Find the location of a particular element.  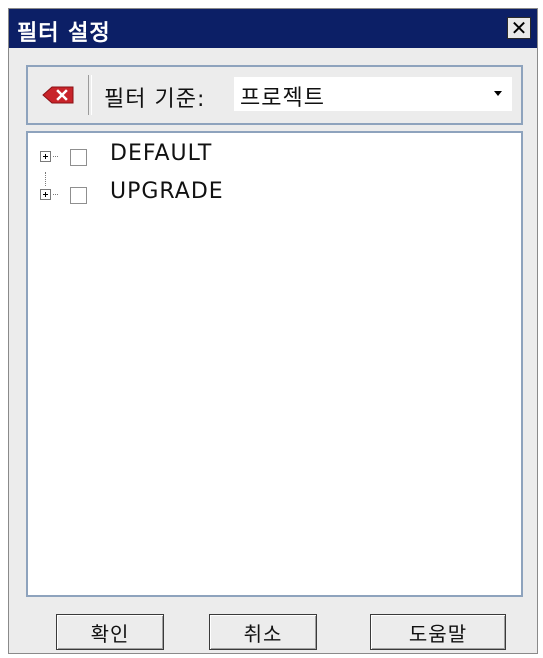

tree-node-upgrade: UPGRADE is located at coordinates (274, 192).